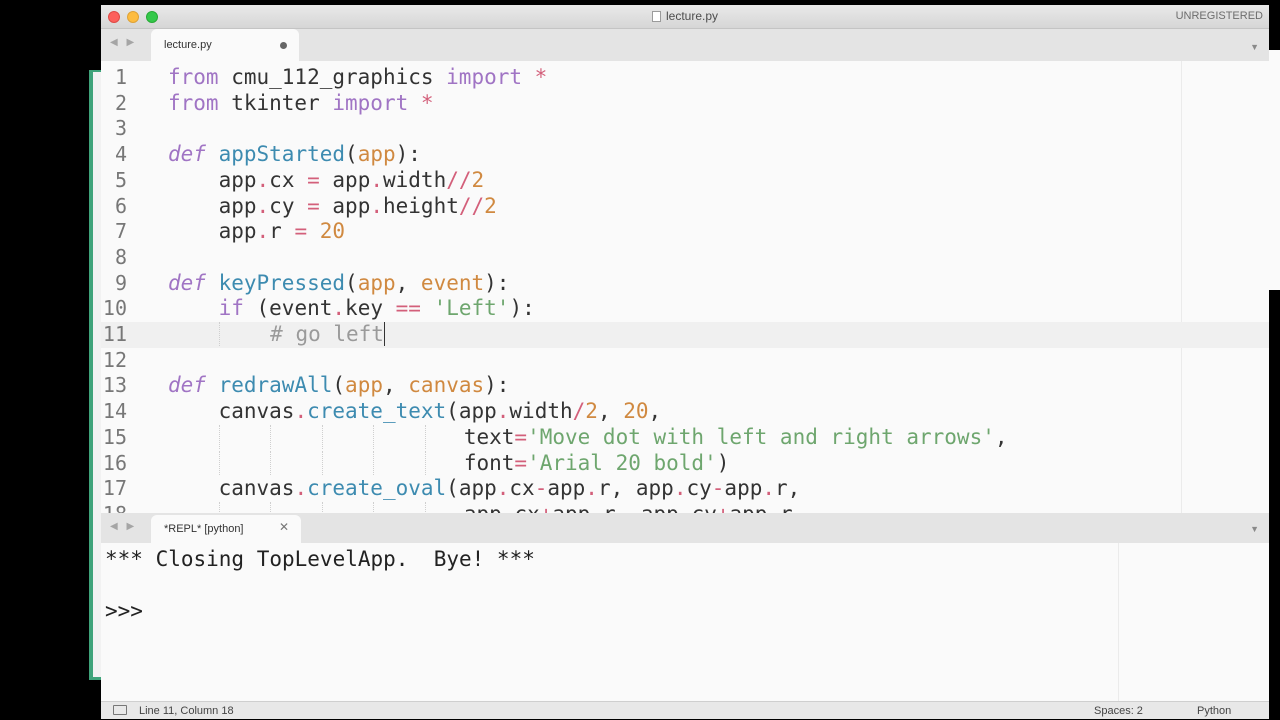 The width and height of the screenshot is (1280, 720). I want to click on title-bar: lecture.py UNREGISTERED, so click(685, 17).